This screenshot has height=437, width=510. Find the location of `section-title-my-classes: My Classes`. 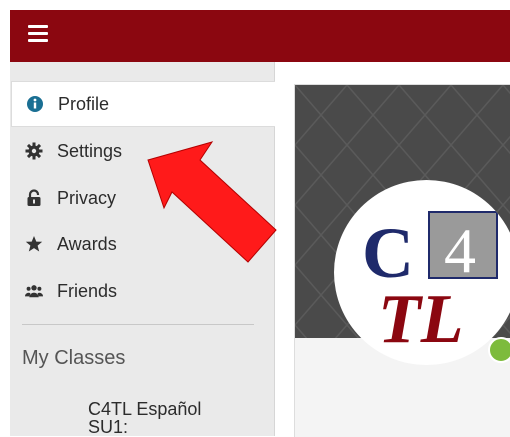

section-title-my-classes: My Classes is located at coordinates (74, 358).